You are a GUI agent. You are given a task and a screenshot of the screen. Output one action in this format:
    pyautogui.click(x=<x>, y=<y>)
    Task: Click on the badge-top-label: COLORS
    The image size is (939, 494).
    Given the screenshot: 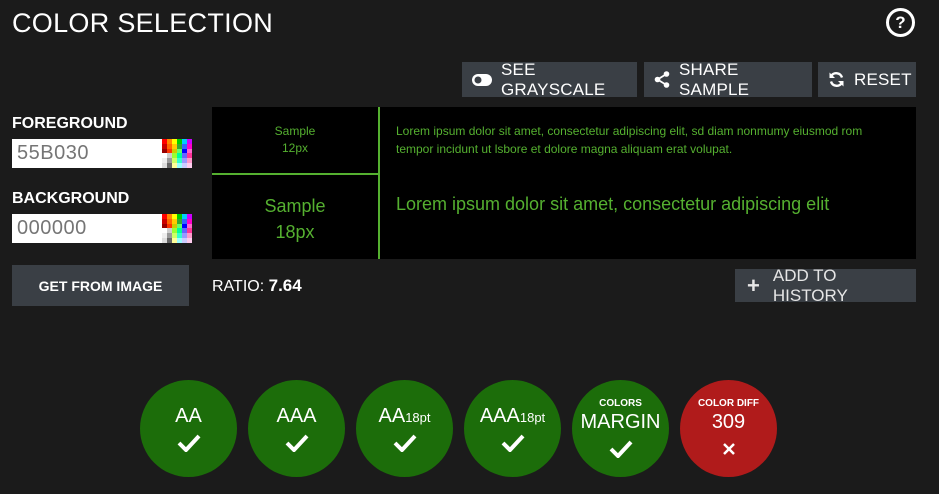 What is the action you would take?
    pyautogui.click(x=620, y=403)
    